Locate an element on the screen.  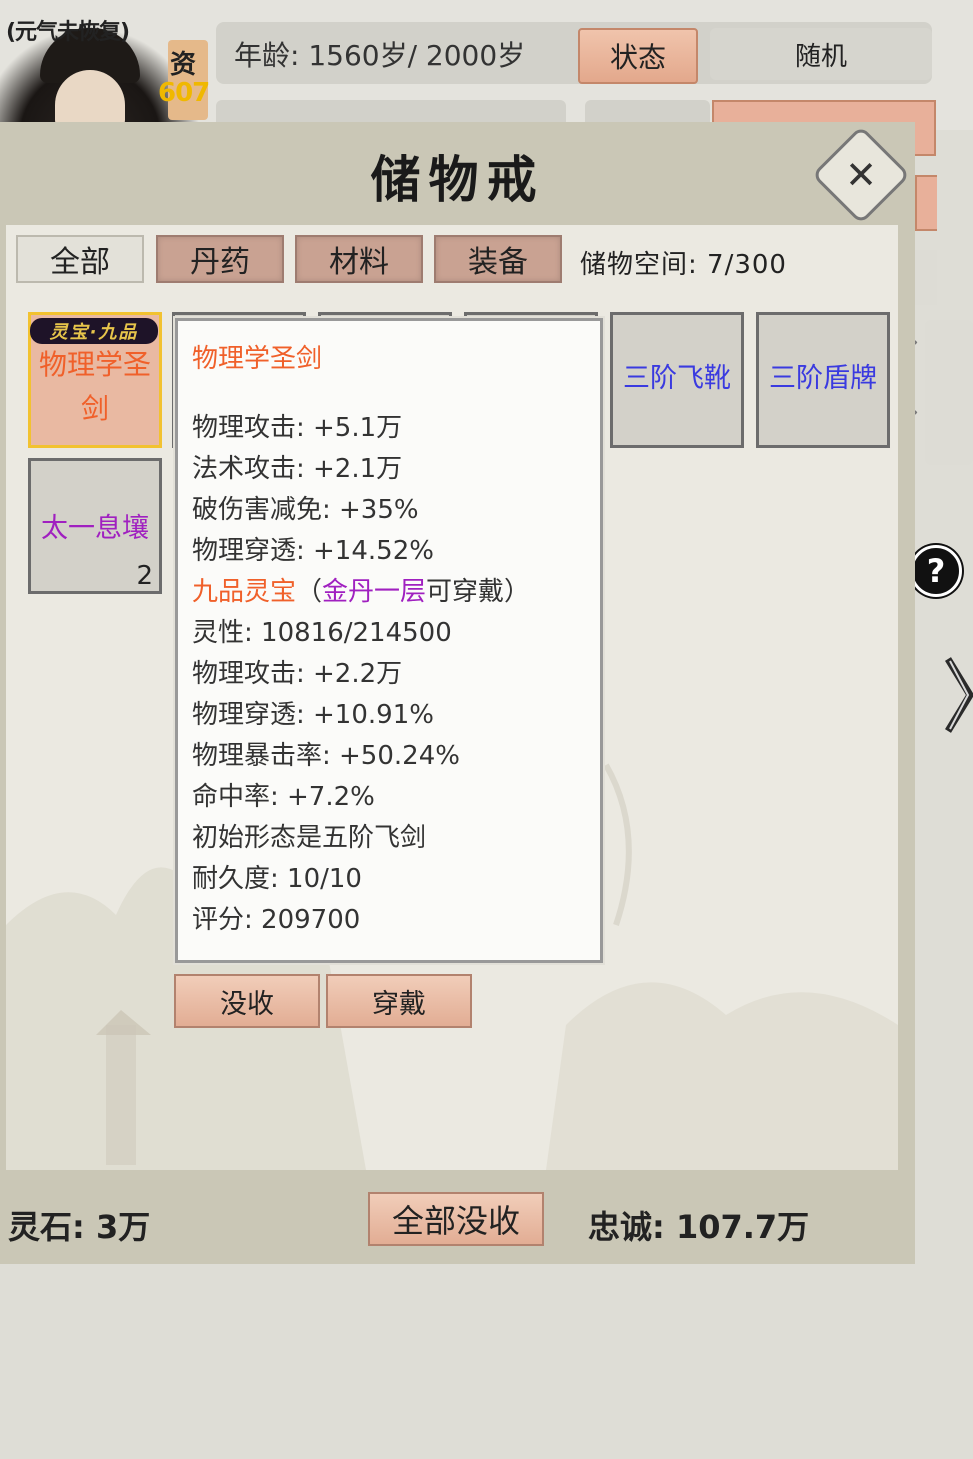
item-count: 2 is located at coordinates (144, 576).